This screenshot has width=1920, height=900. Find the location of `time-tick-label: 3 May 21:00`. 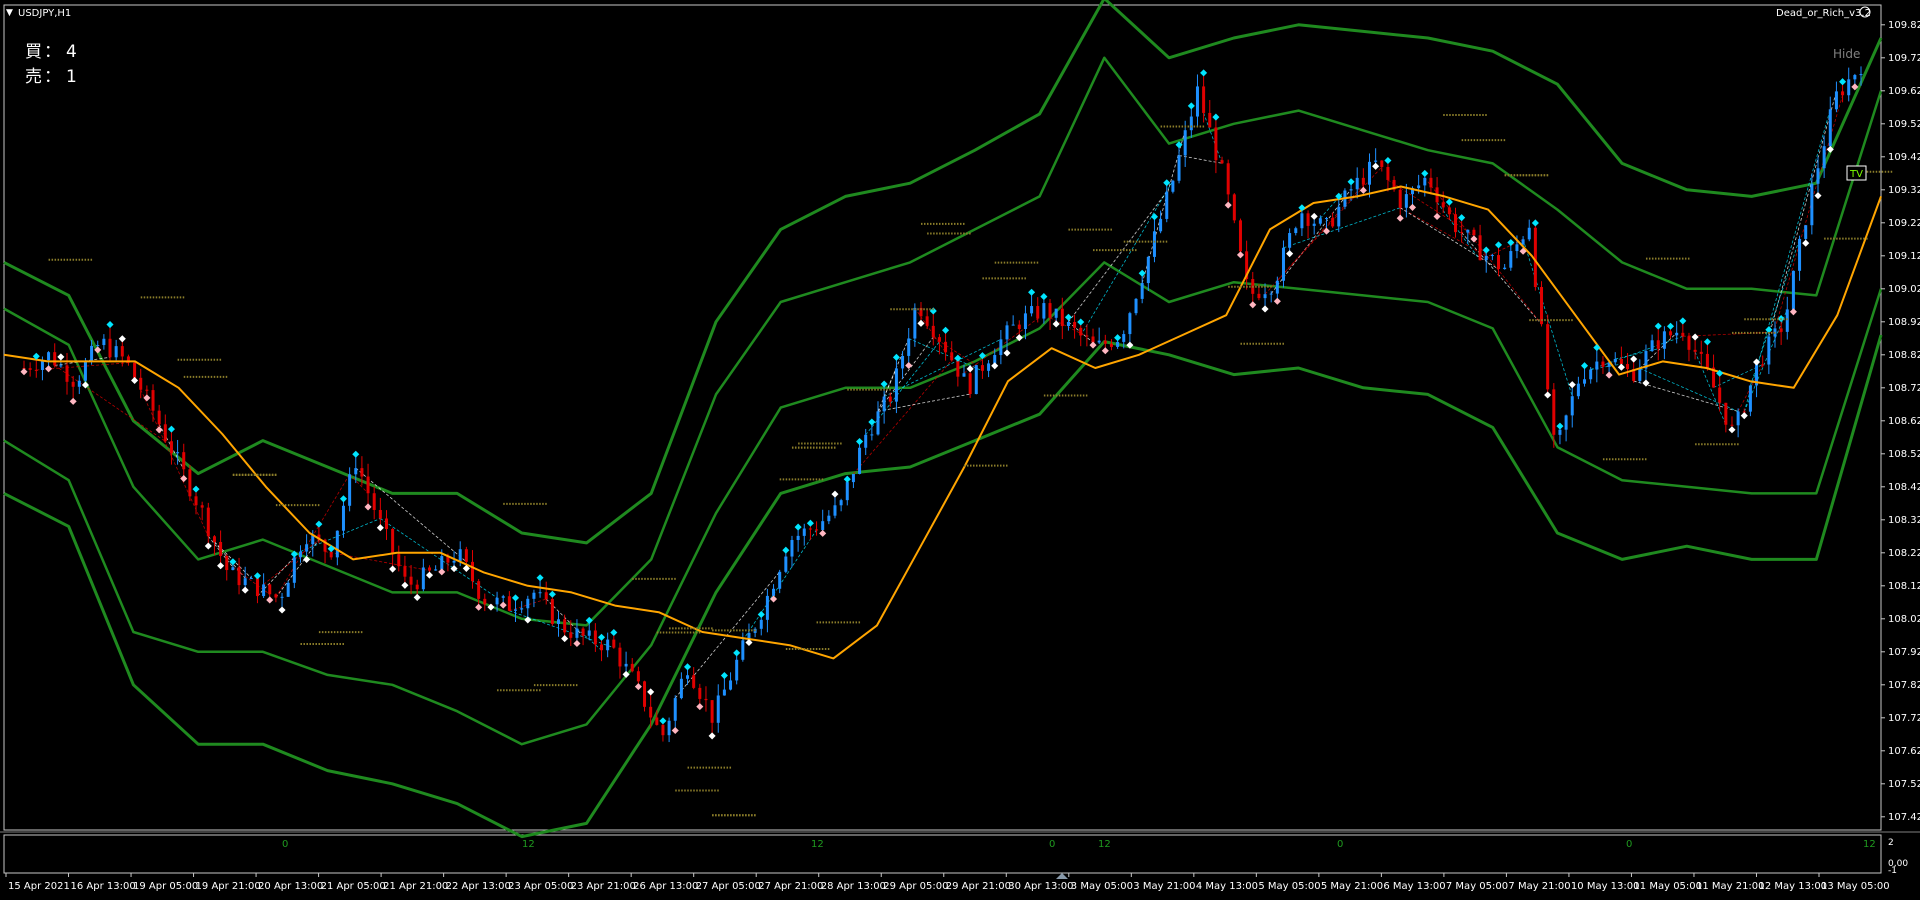

time-tick-label: 3 May 21:00 is located at coordinates (1164, 886).